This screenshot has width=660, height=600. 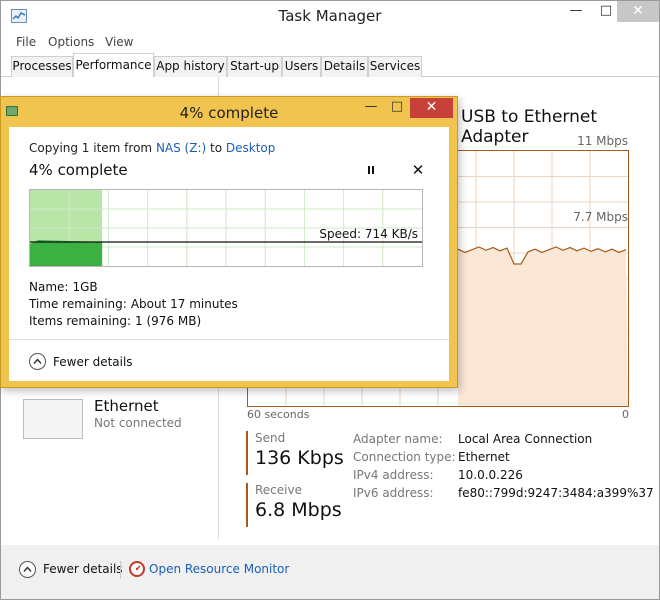 I want to click on info-items: Items remaining: 1 (976 MB), so click(x=115, y=321).